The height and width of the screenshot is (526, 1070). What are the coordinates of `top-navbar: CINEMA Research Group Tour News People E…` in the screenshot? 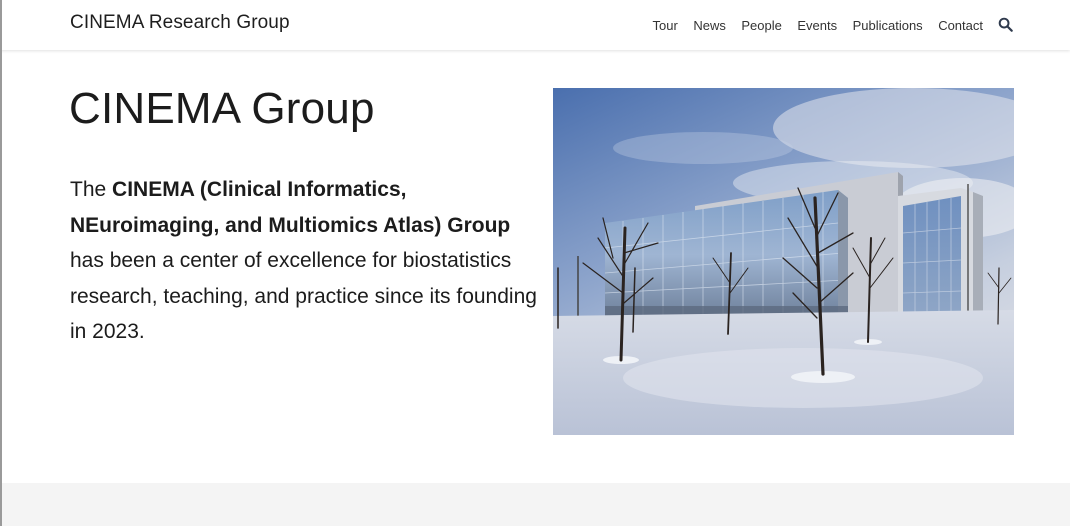 It's located at (535, 25).